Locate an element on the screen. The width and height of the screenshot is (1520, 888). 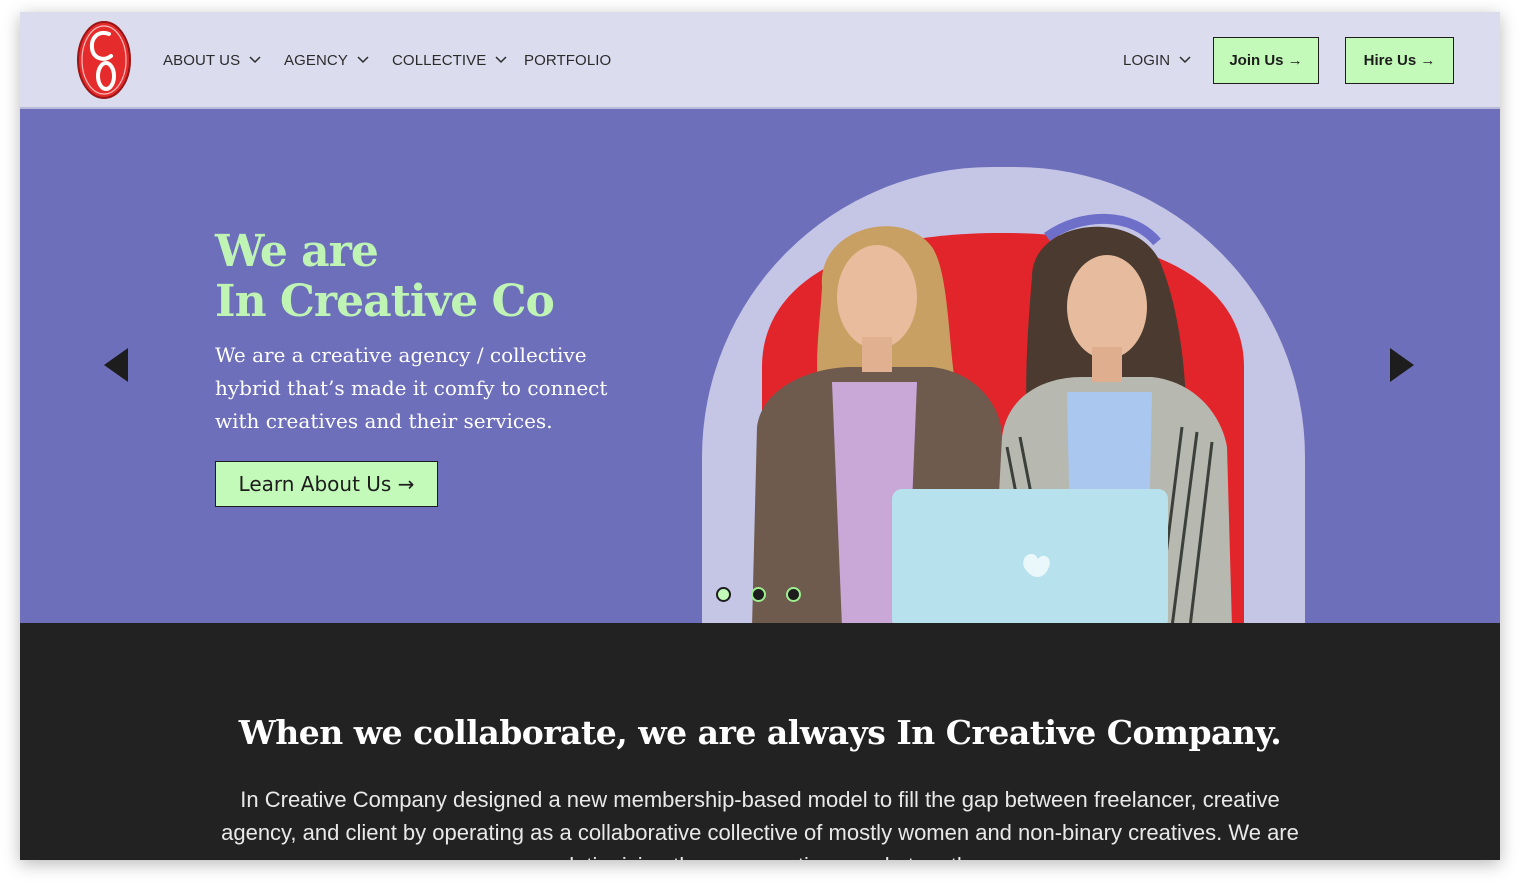
hero-title: We are In Creative Co is located at coordinates (445, 277).